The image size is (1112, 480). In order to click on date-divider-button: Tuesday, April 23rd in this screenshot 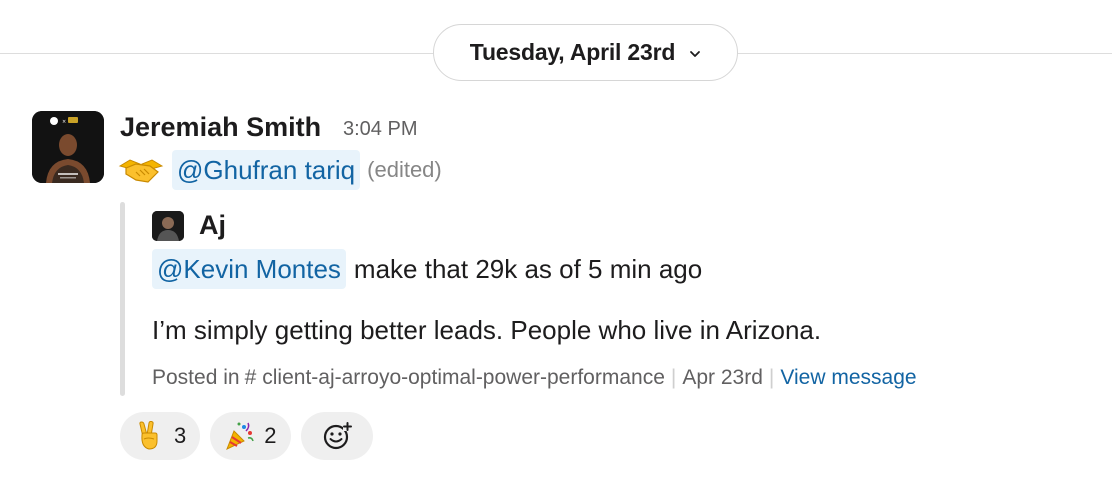, I will do `click(585, 52)`.